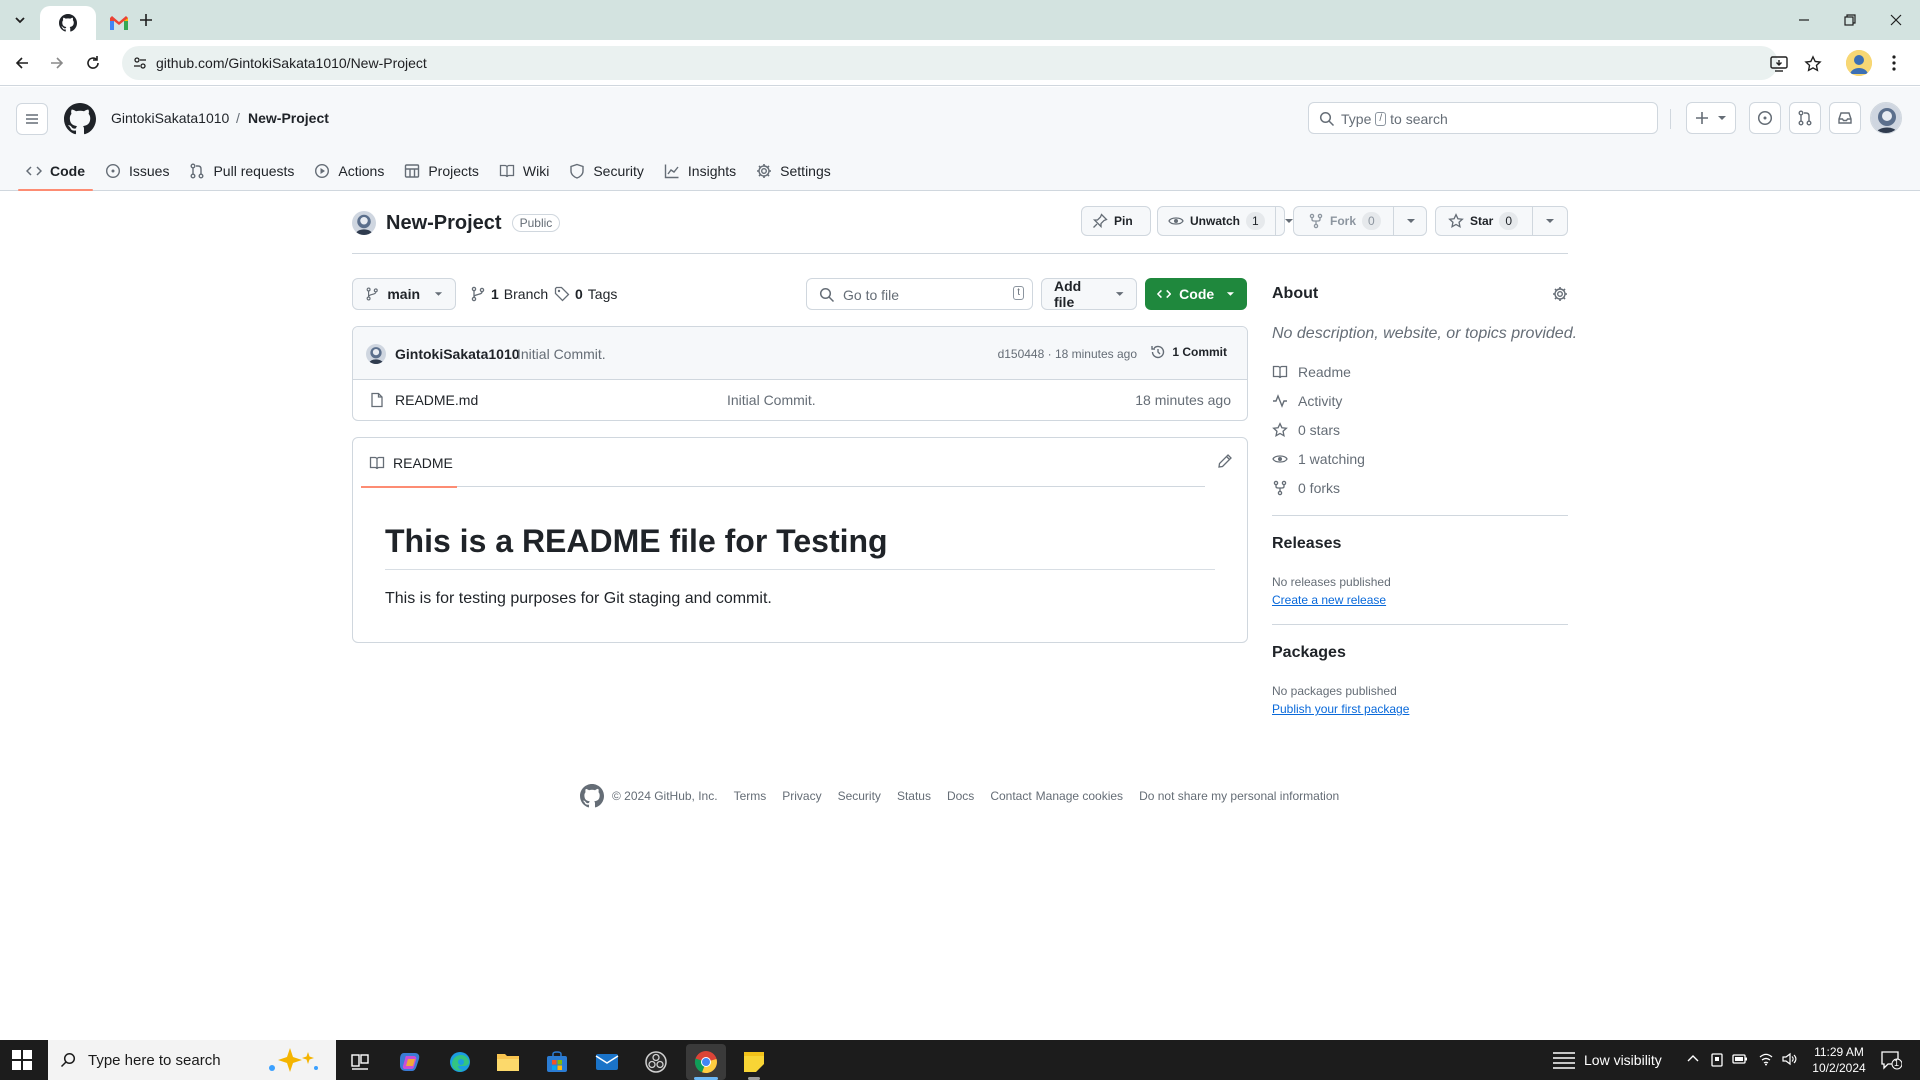  Describe the element at coordinates (288, 118) in the screenshot. I see `breadcrumb-repo: New-Project` at that location.